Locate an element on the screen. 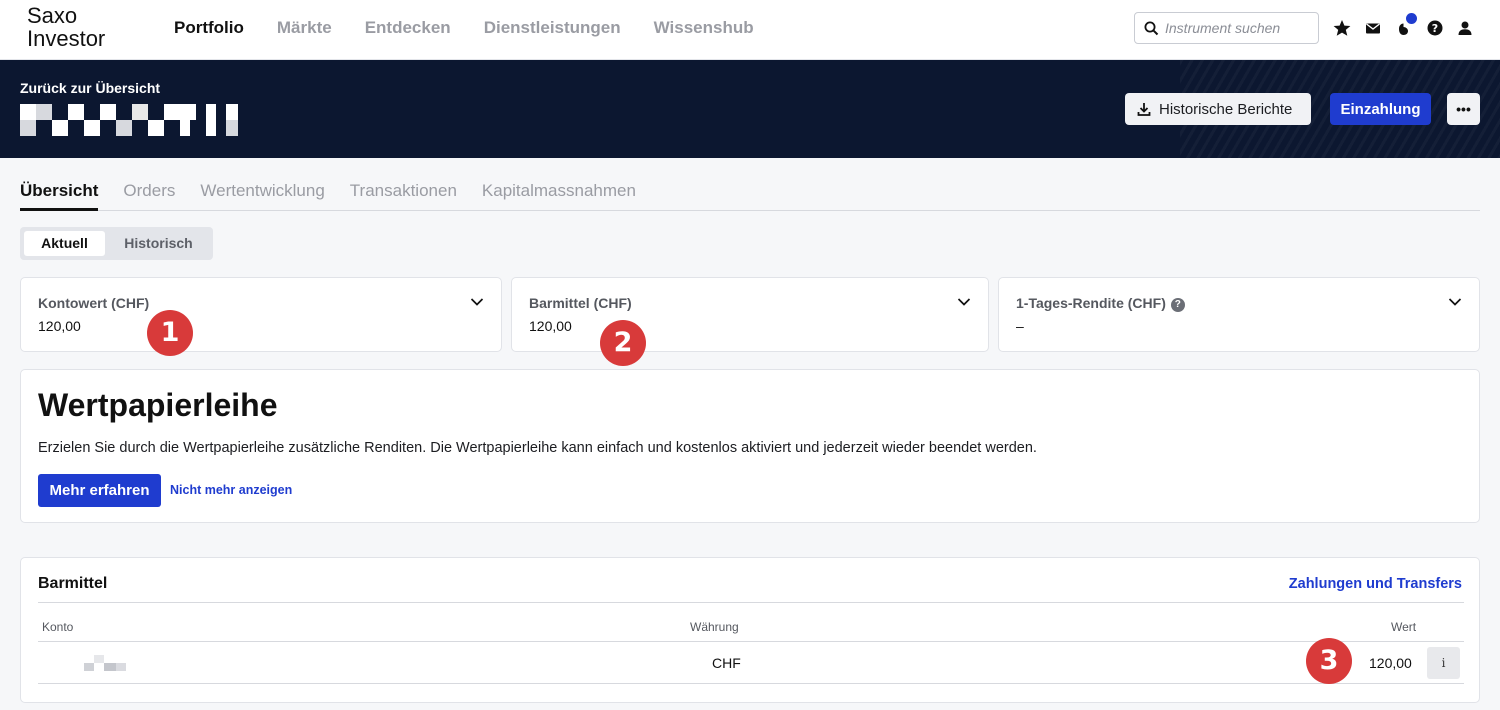 The image size is (1500, 710). metric-value: – is located at coordinates (1020, 326).